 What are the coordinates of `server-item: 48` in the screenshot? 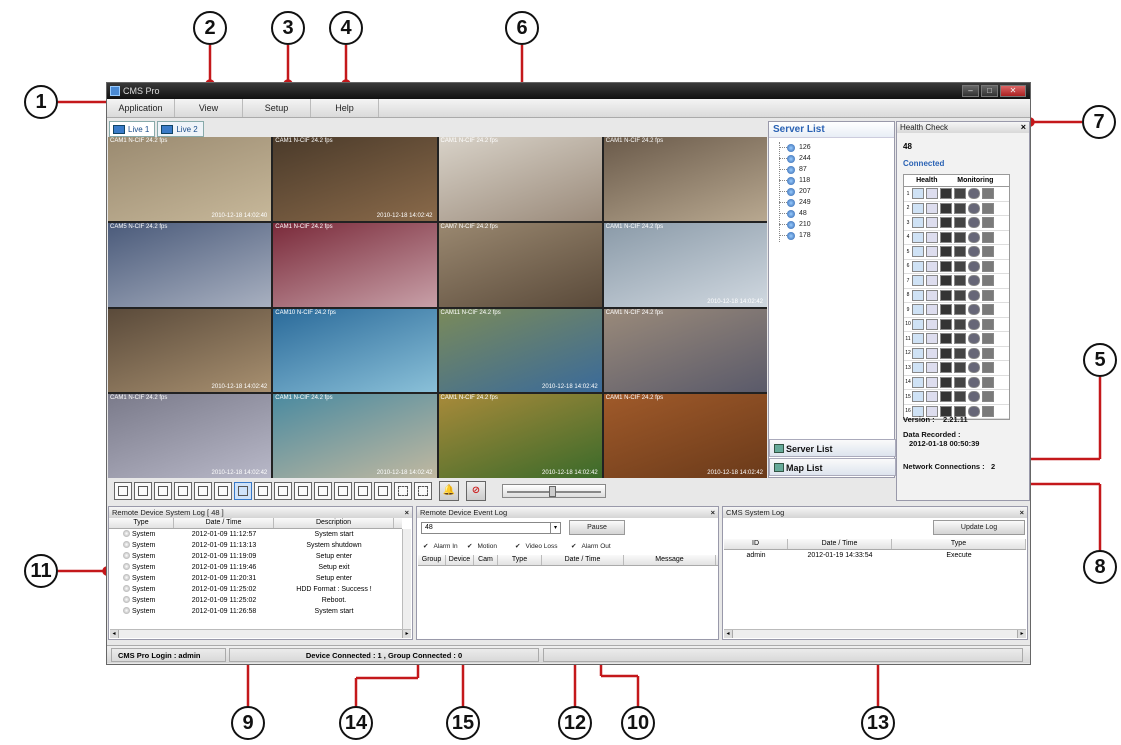 It's located at (831, 213).